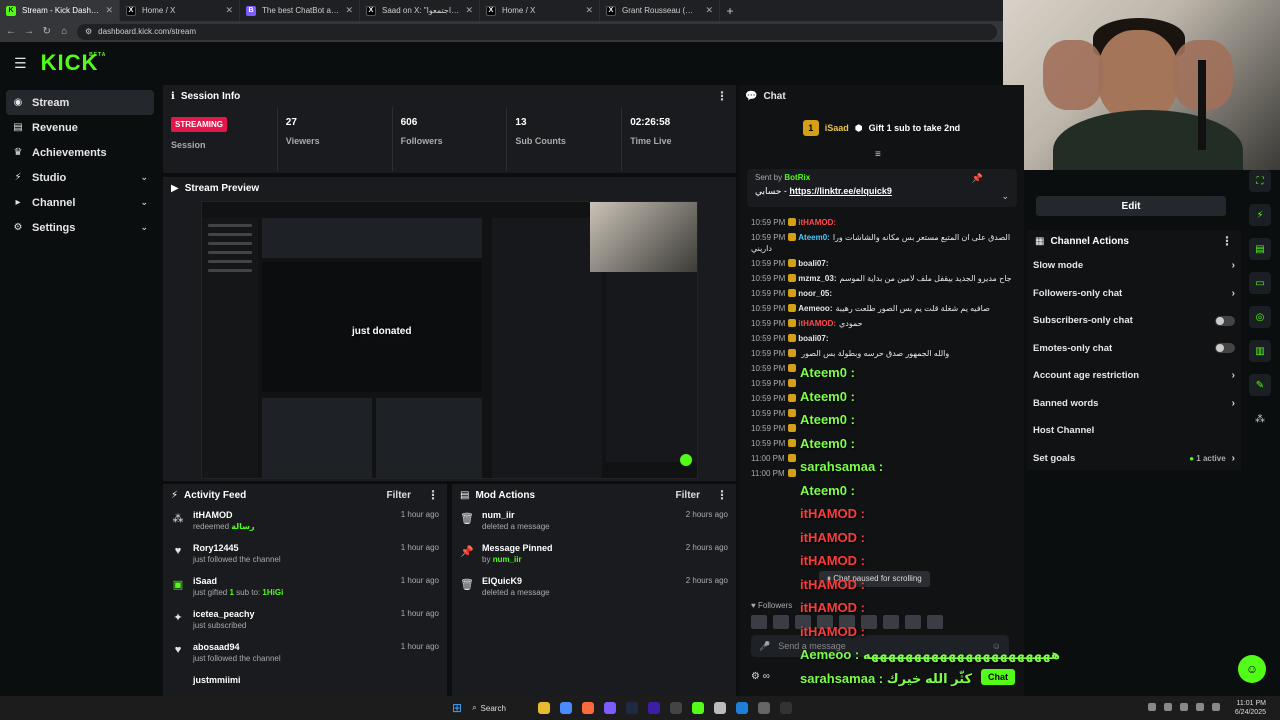  I want to click on steam-icon, so click(632, 708).